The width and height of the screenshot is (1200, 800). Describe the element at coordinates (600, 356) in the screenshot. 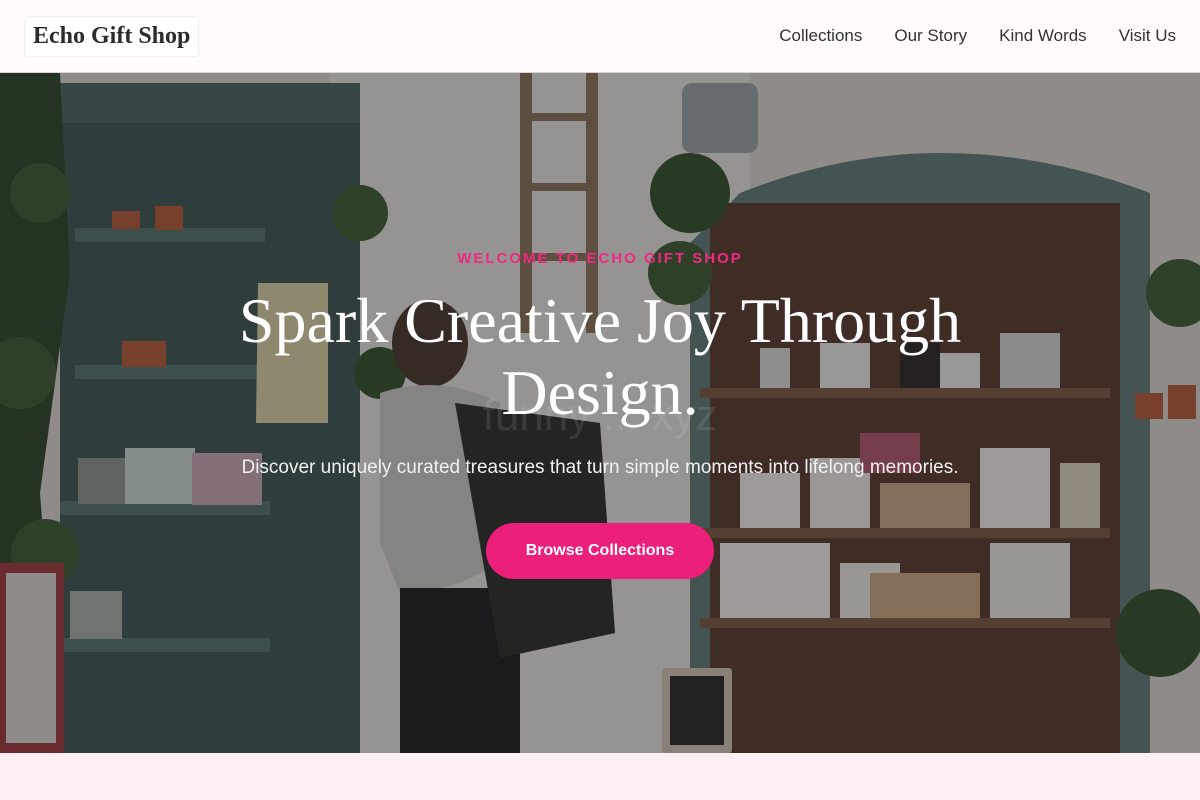

I see `hero-headline: Spark Creative Joy Through Design.` at that location.